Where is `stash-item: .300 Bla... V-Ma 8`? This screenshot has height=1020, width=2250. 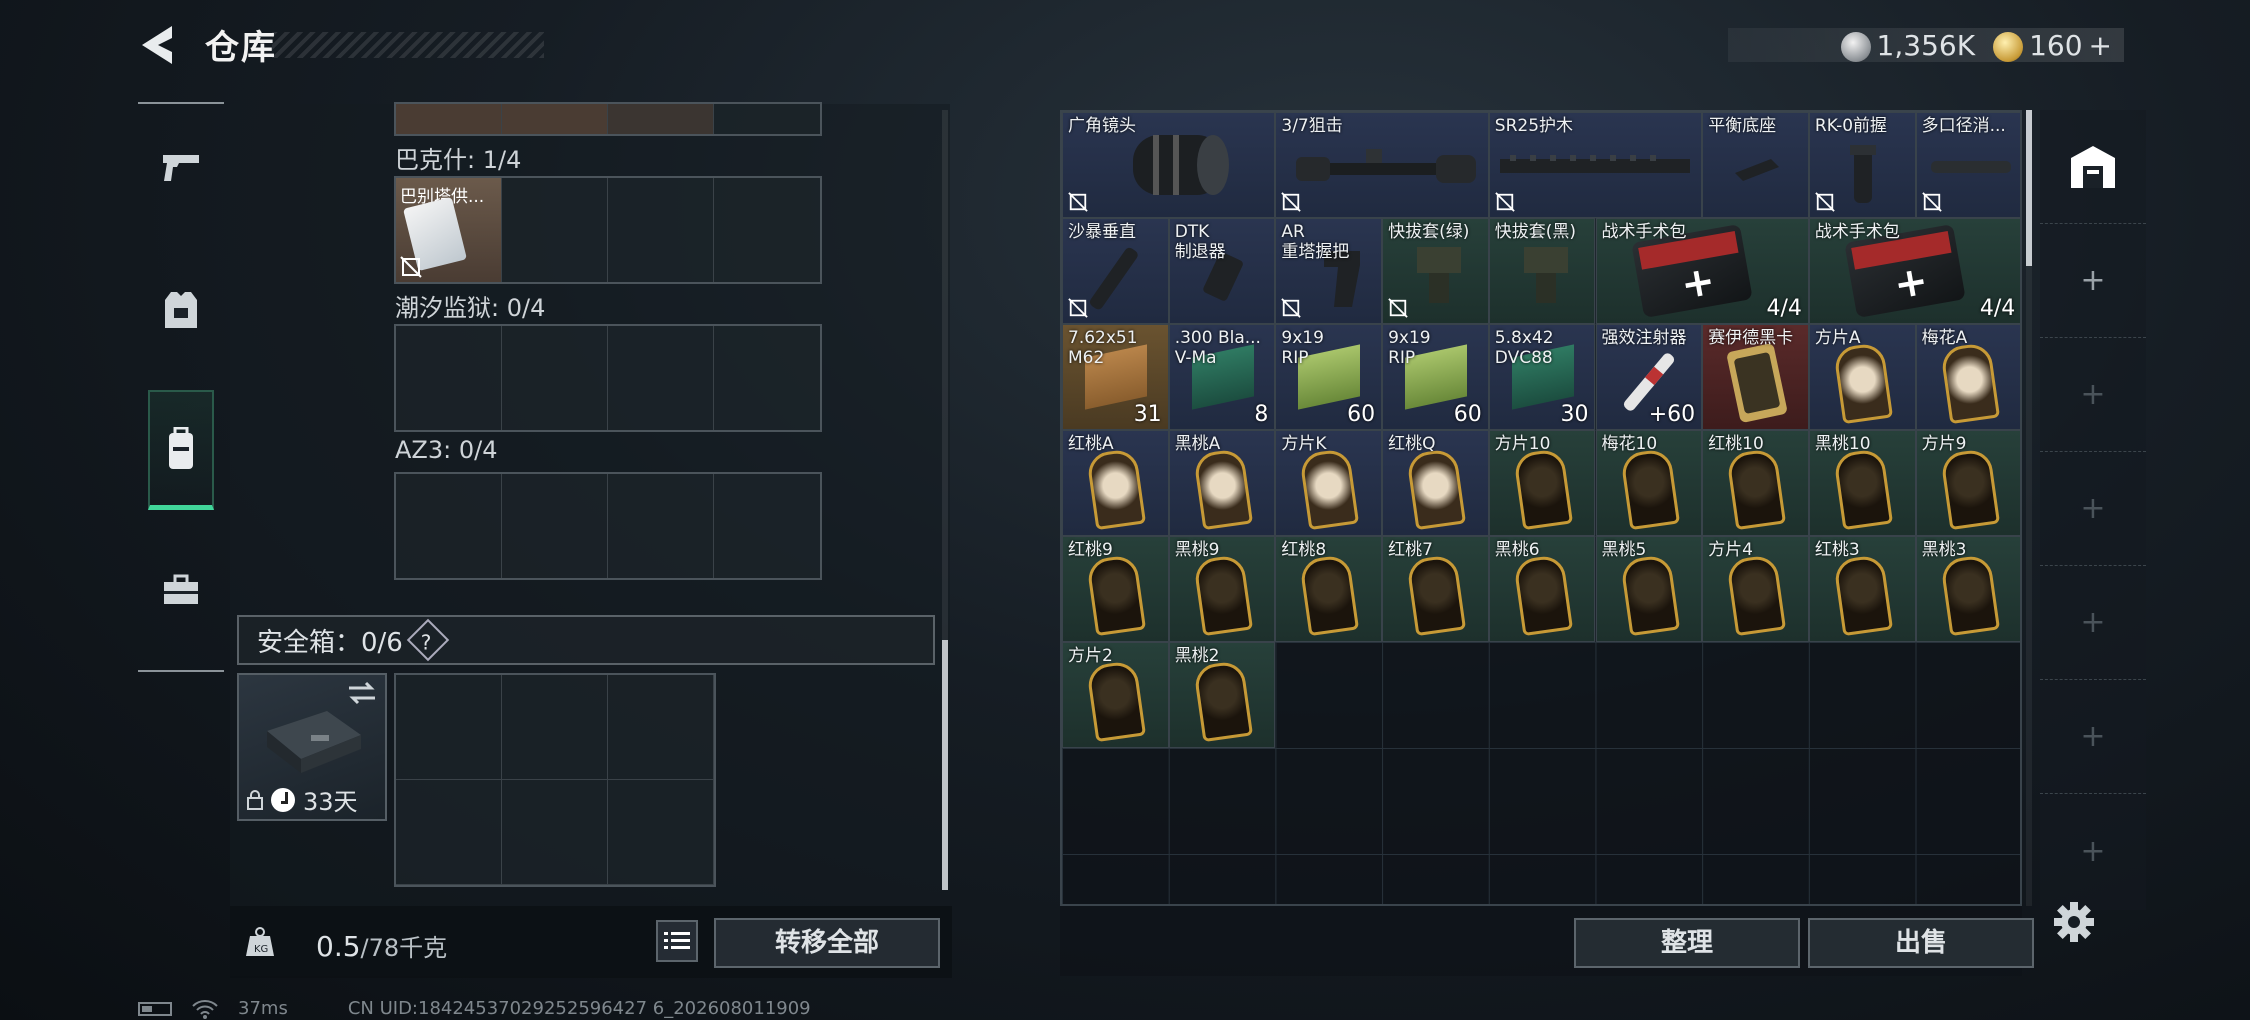 stash-item: .300 Bla... V-Ma 8 is located at coordinates (1222, 377).